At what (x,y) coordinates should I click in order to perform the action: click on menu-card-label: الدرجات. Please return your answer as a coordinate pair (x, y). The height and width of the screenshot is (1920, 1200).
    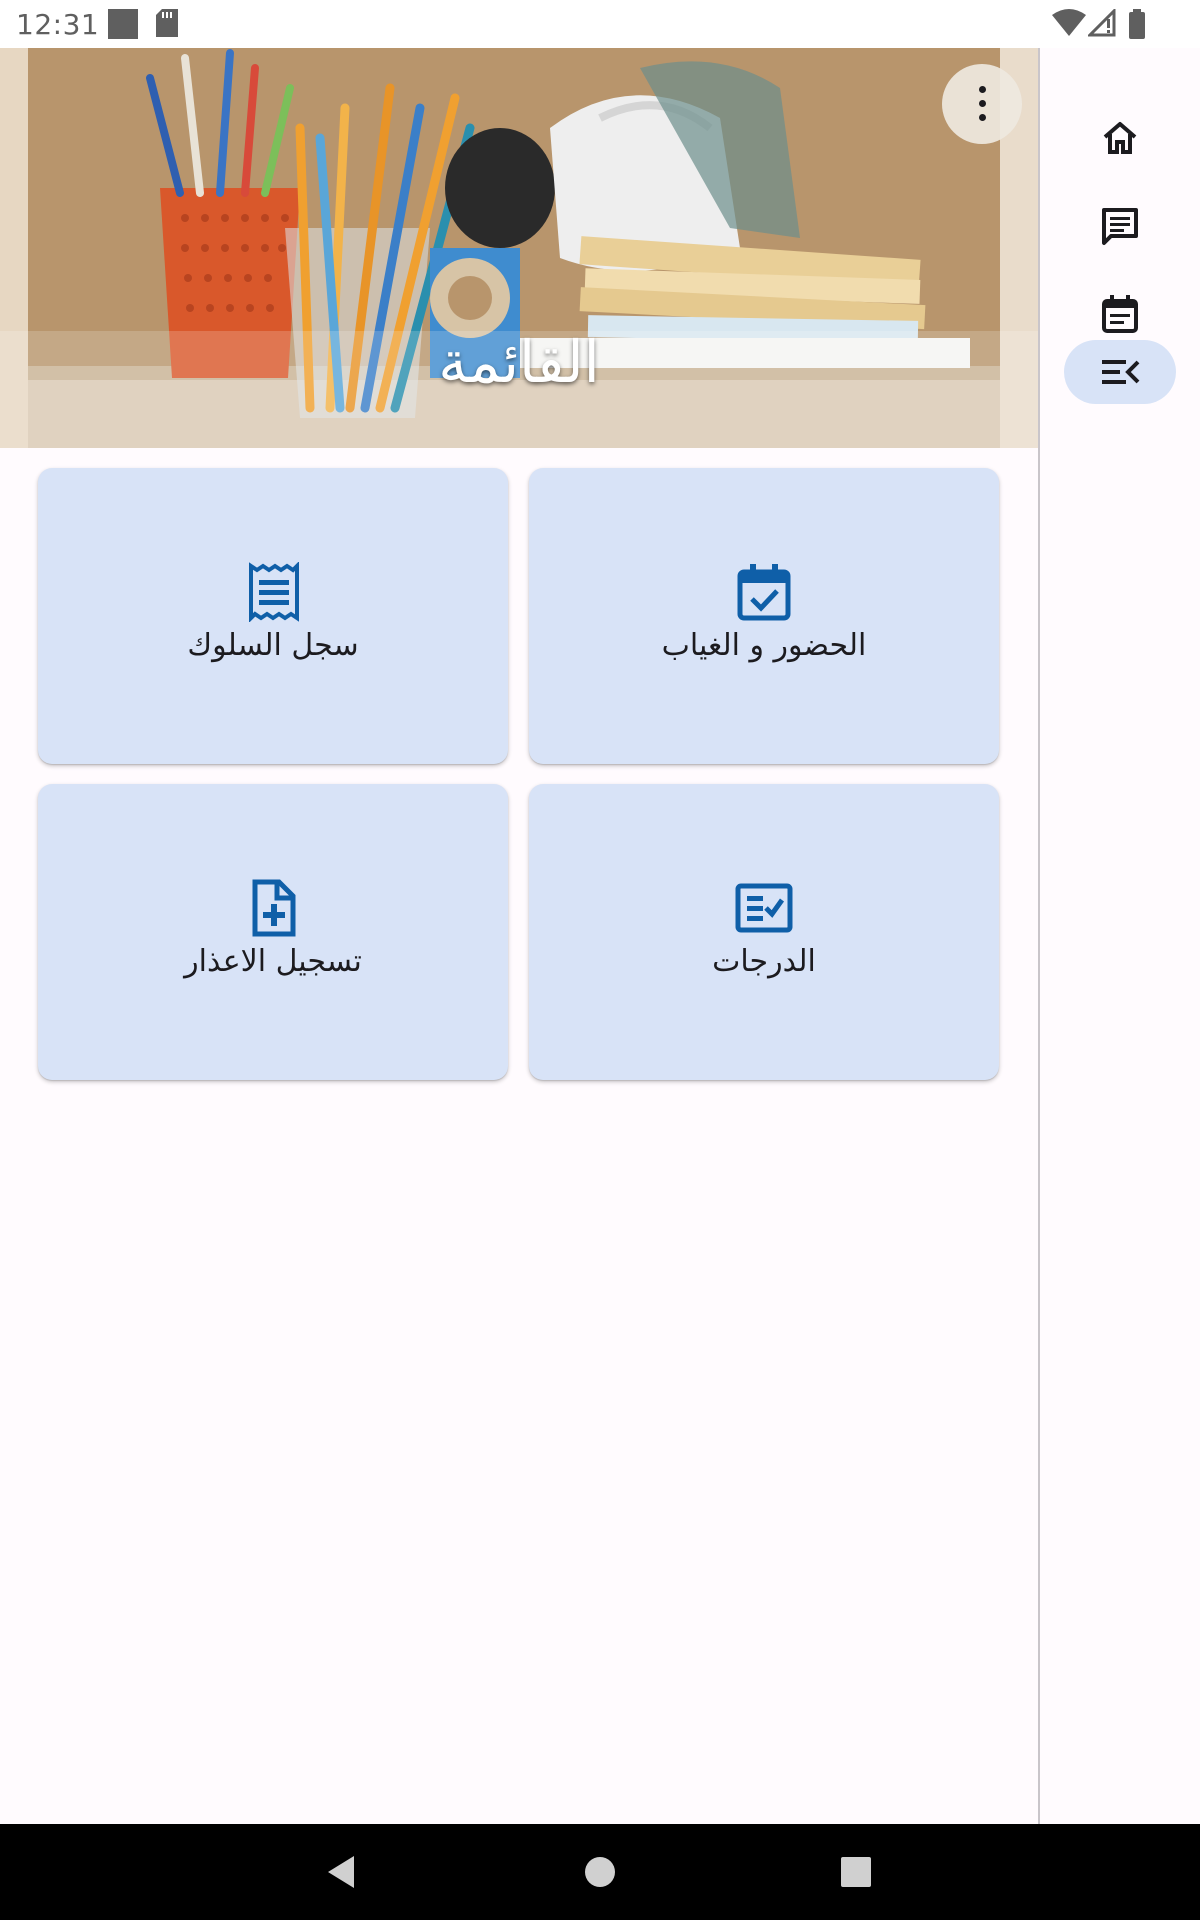
    Looking at the image, I should click on (764, 961).